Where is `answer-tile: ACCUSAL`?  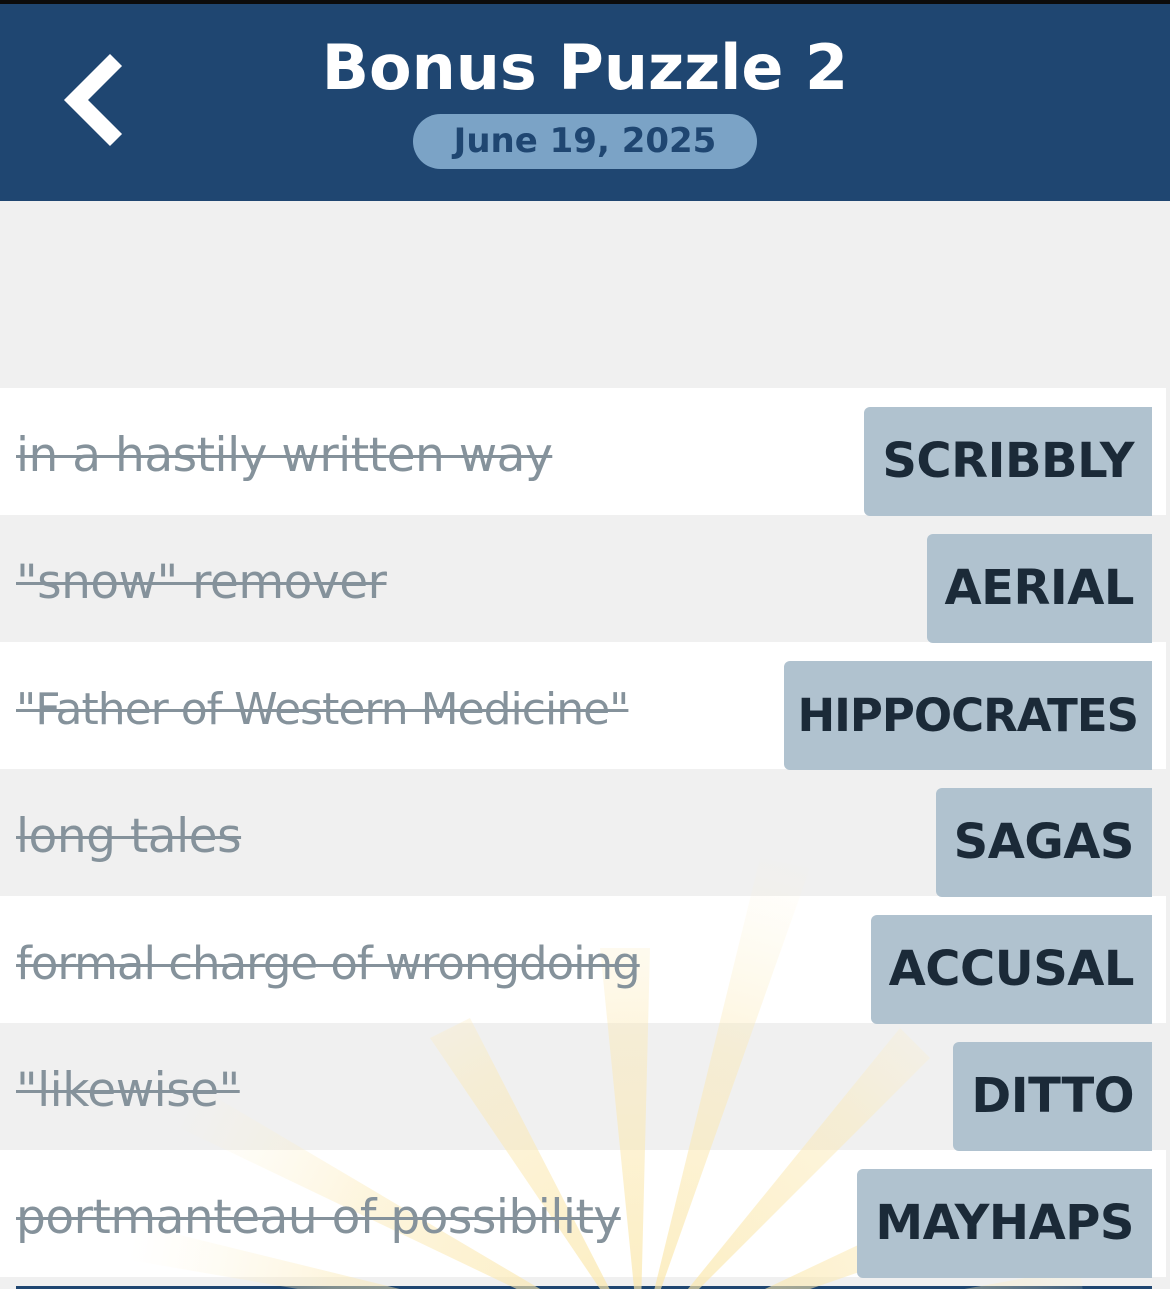
answer-tile: ACCUSAL is located at coordinates (1011, 969).